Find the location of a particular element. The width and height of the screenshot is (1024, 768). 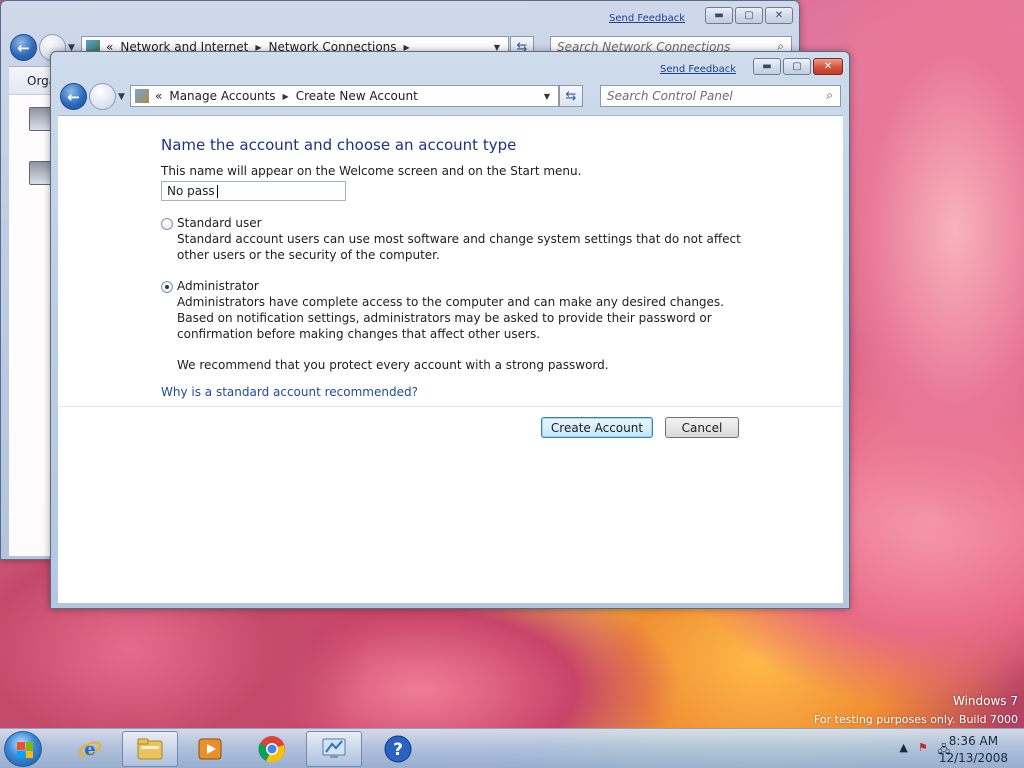

watermark-version: Windows 7 is located at coordinates (985, 701).